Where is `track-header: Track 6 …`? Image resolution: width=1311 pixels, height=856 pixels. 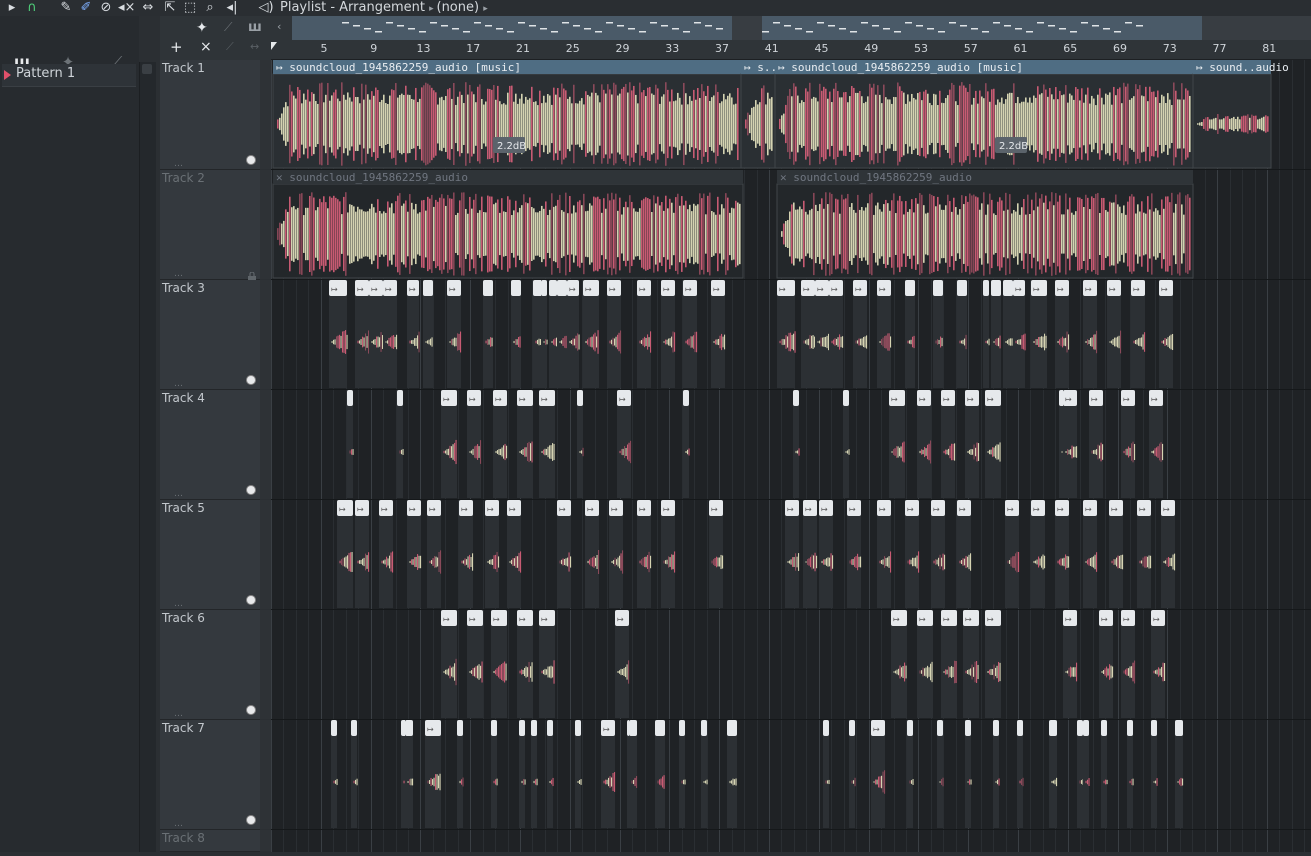 track-header: Track 6 … is located at coordinates (210, 665).